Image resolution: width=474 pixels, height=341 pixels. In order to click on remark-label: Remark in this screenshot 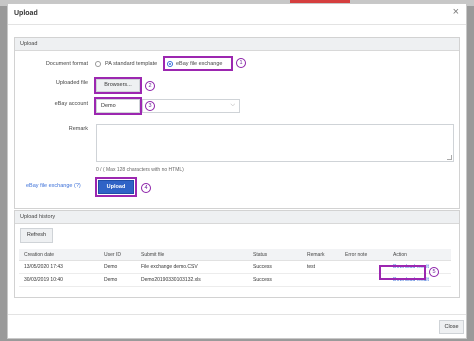, I will do `click(78, 129)`.